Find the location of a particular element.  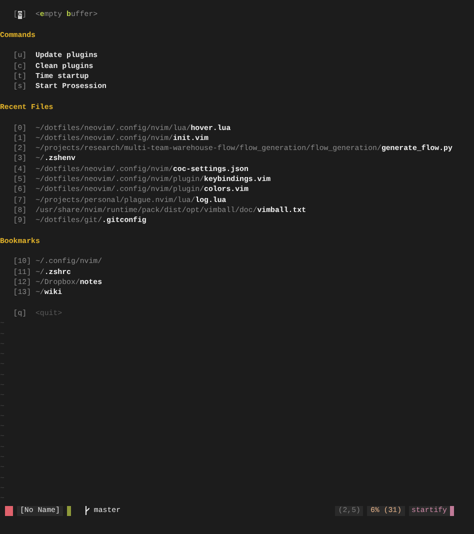

mode-indicator-icon is located at coordinates (9, 511).